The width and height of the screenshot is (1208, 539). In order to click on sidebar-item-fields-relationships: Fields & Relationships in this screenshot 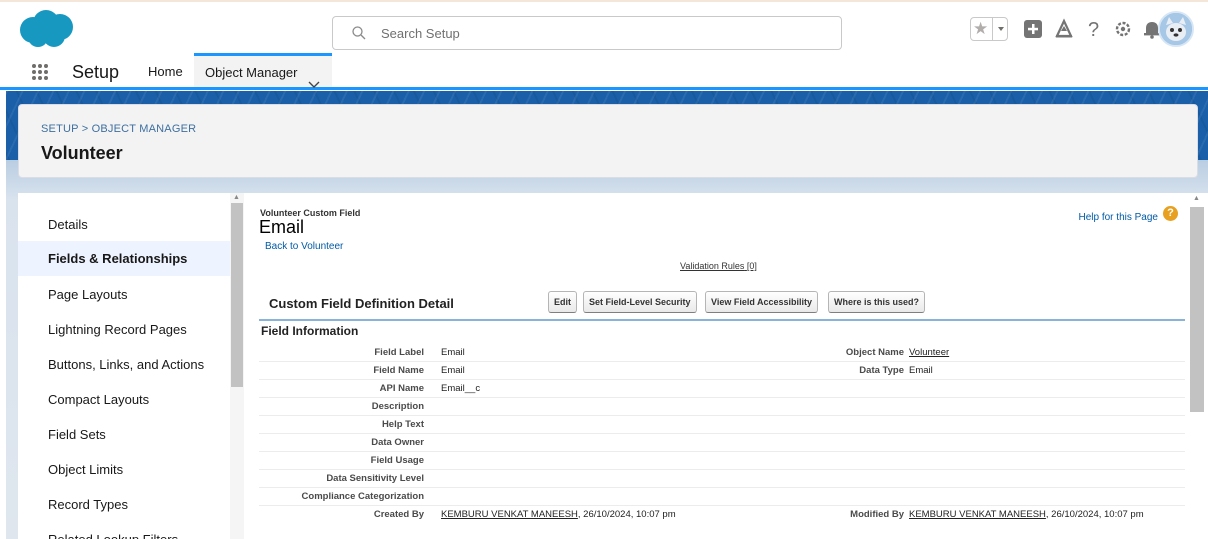, I will do `click(124, 258)`.